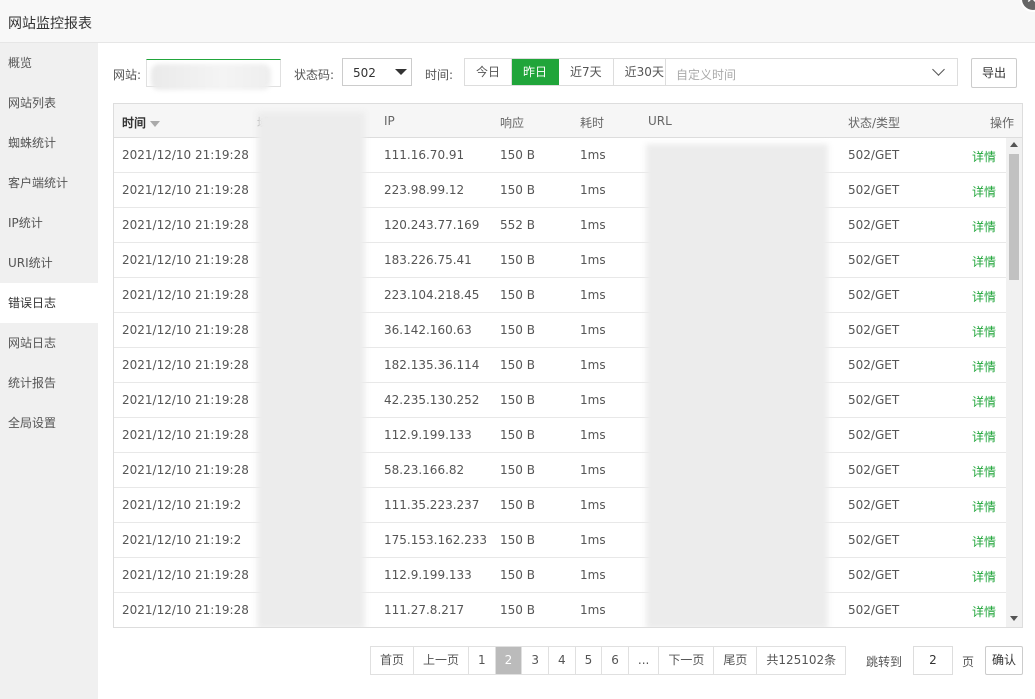  I want to click on prev-page-button: 上一页, so click(442, 660).